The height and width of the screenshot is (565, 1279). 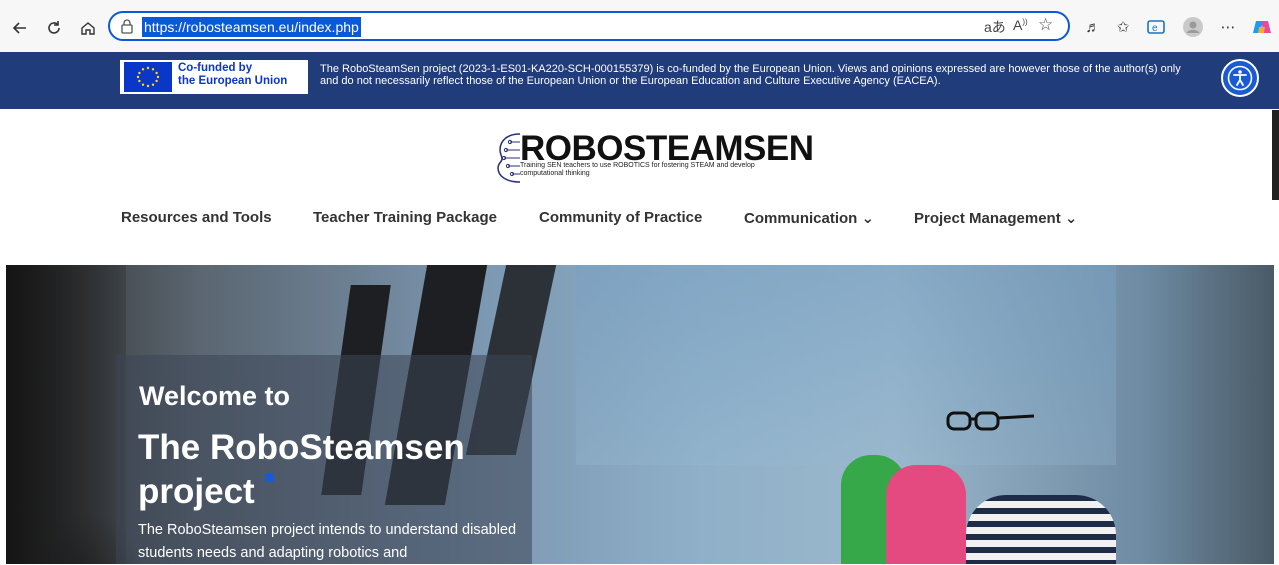 I want to click on menu-project-management: Project Management ⌄, so click(x=995, y=218).